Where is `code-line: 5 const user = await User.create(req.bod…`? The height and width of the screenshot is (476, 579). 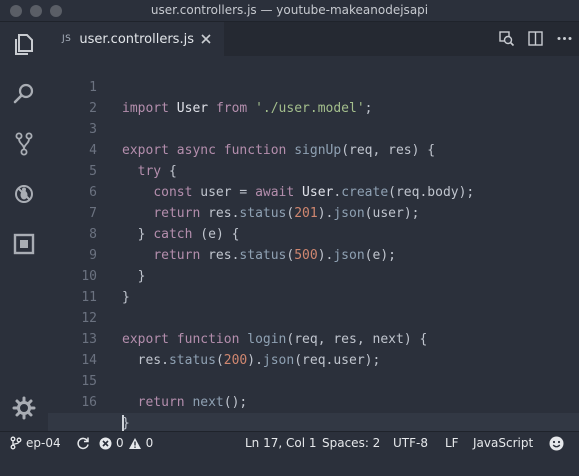 code-line: 5 const user = await User.create(req.bod… is located at coordinates (313, 170).